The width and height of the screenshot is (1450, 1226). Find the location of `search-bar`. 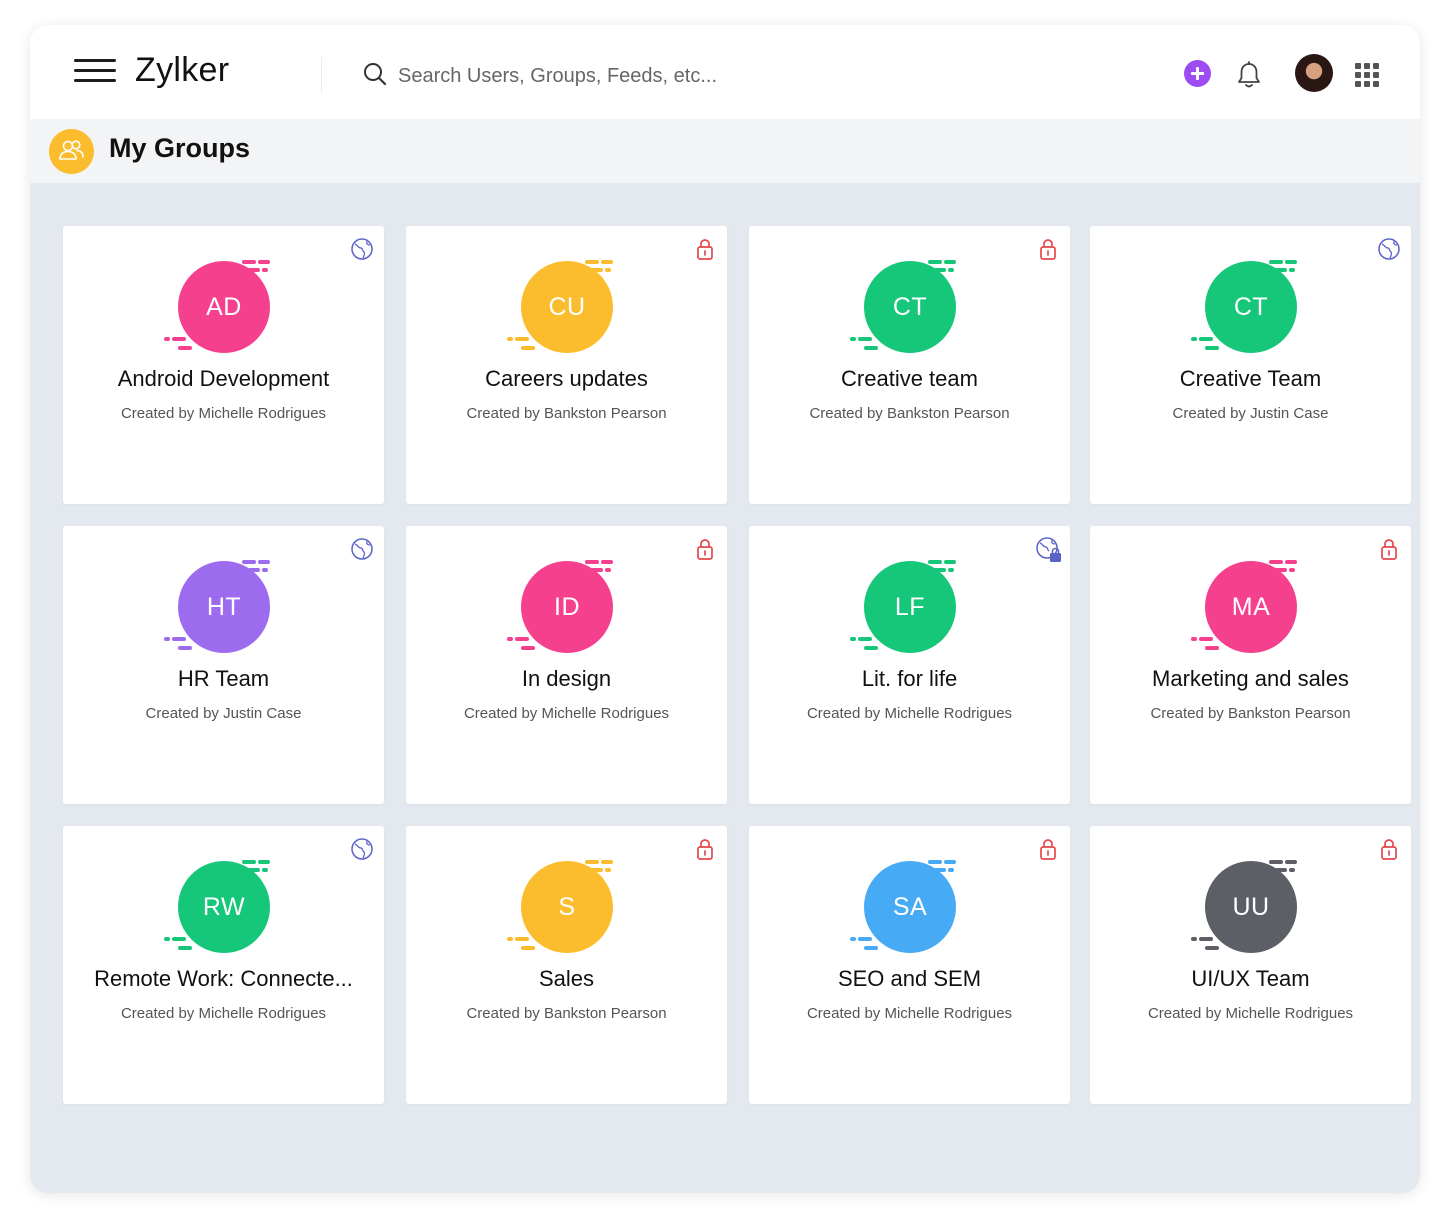

search-bar is located at coordinates (640, 76).